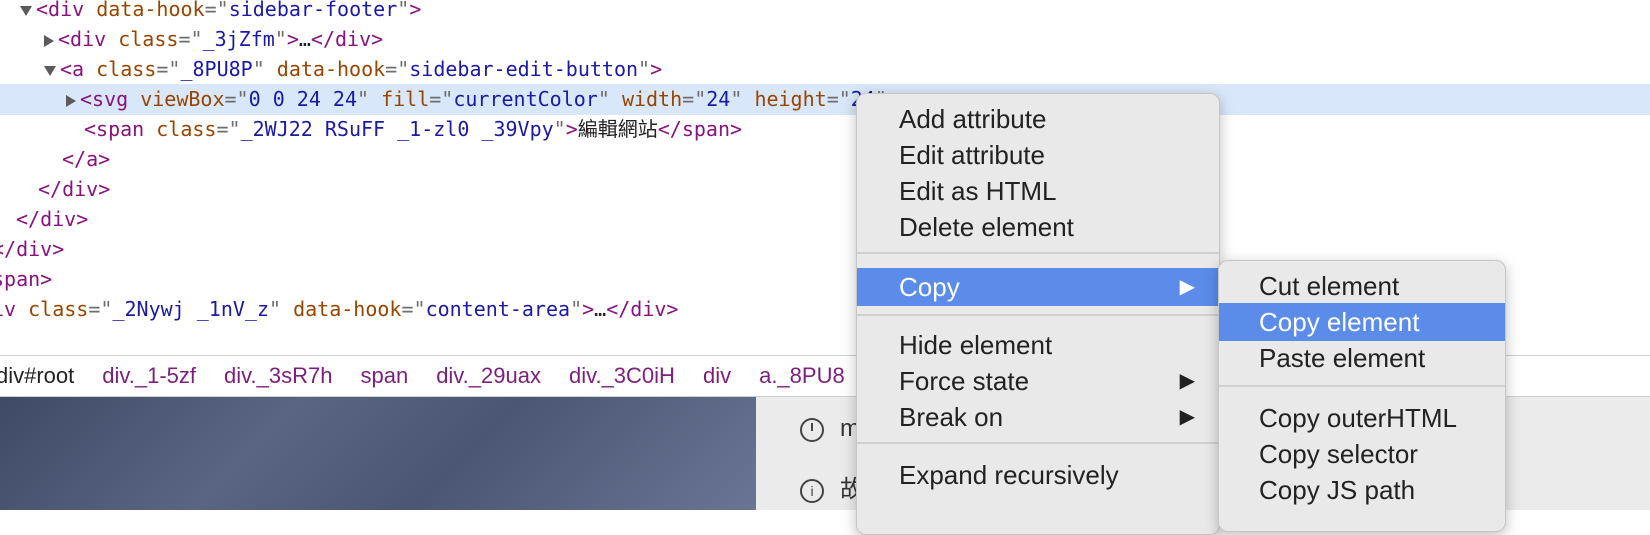 The image size is (1650, 535). Describe the element at coordinates (384, 375) in the screenshot. I see `breadcrumb-item: span` at that location.